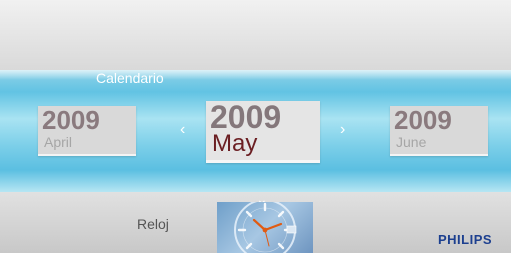 The image size is (511, 253). What do you see at coordinates (58, 142) in the screenshot?
I see `previous-month: April` at bounding box center [58, 142].